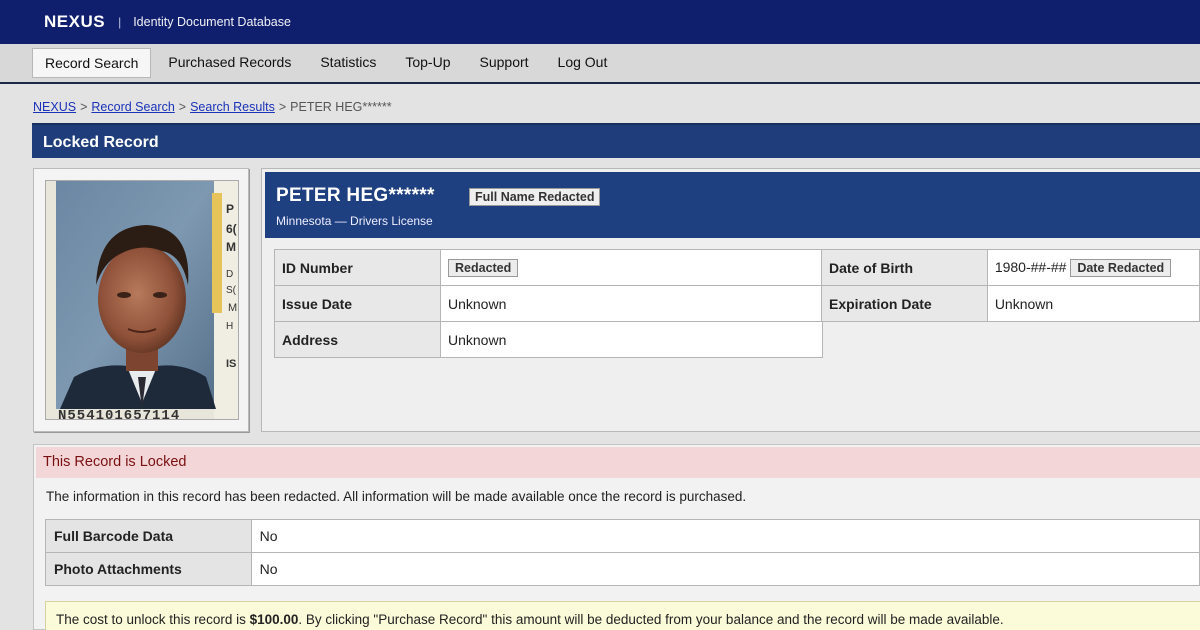 This screenshot has width=1200, height=630. What do you see at coordinates (427, 63) in the screenshot?
I see `nav-top-up: Top-Up` at bounding box center [427, 63].